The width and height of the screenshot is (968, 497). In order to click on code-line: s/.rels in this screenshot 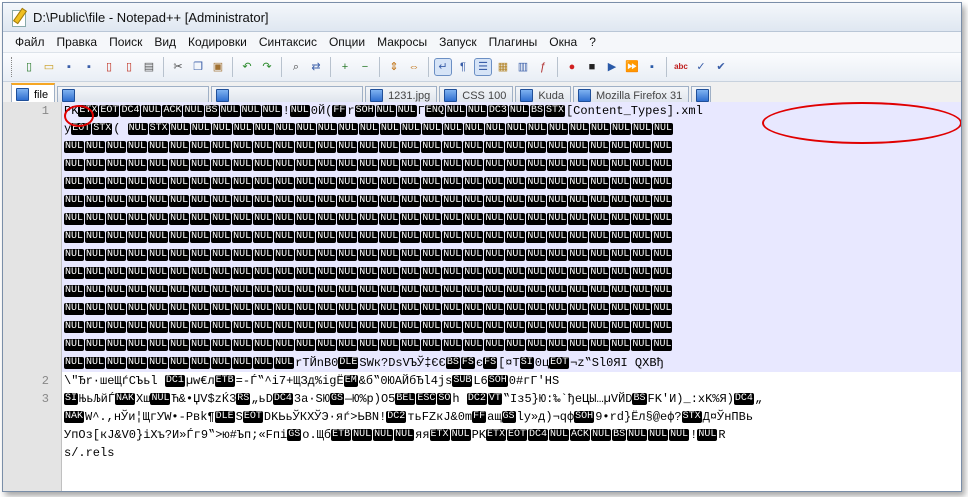, I will do `click(511, 453)`.